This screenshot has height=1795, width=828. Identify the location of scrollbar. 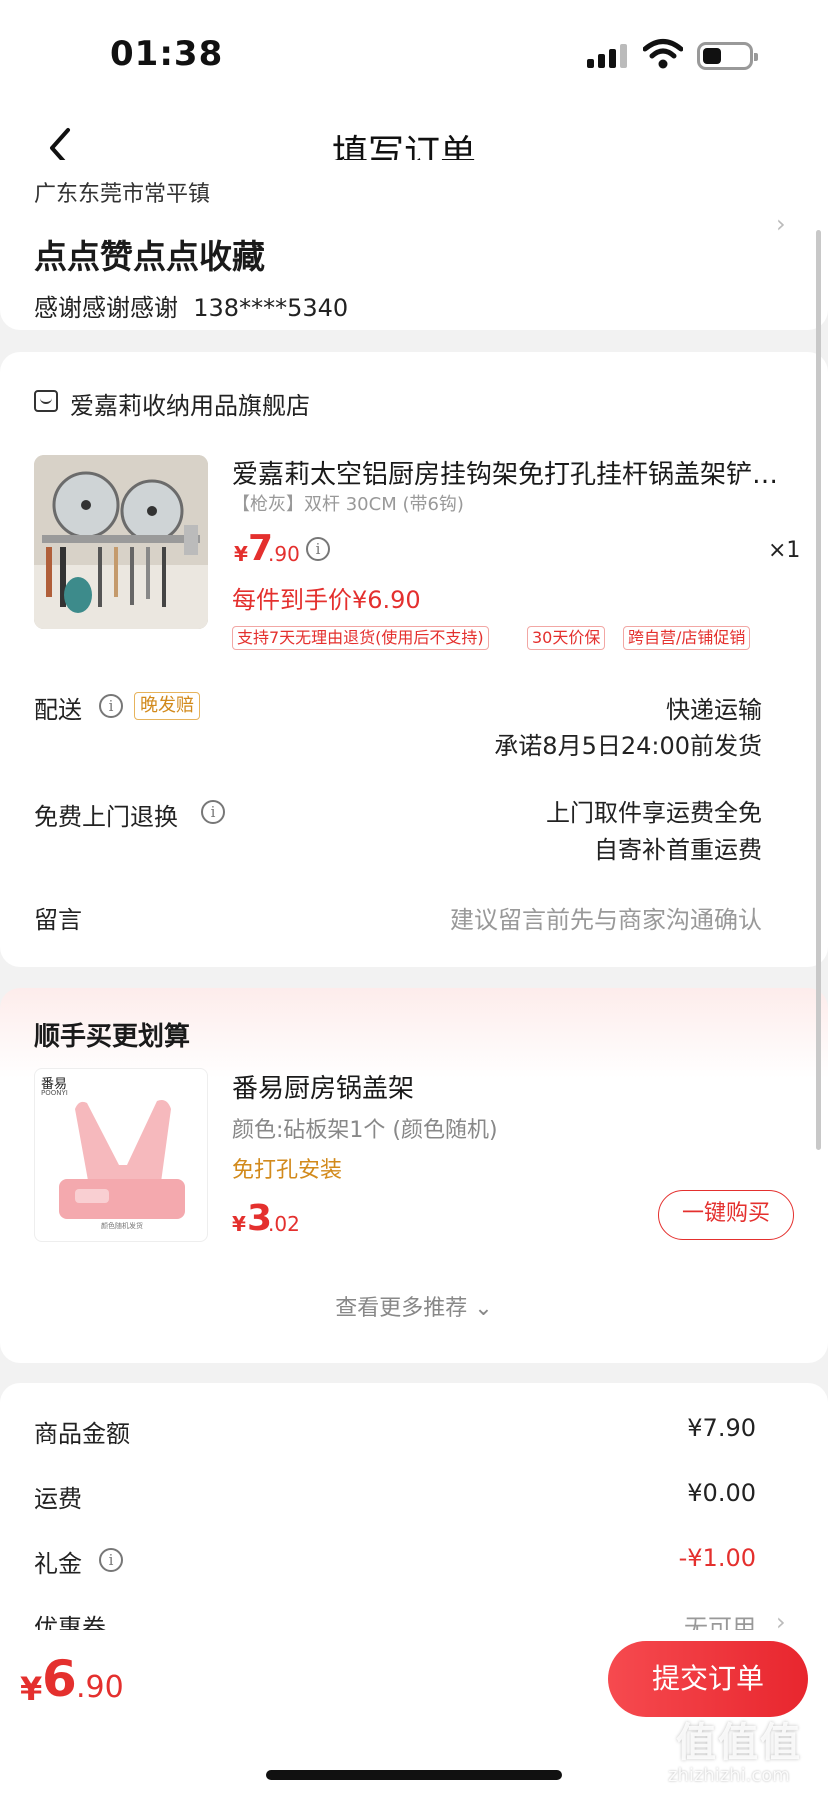
(818, 690).